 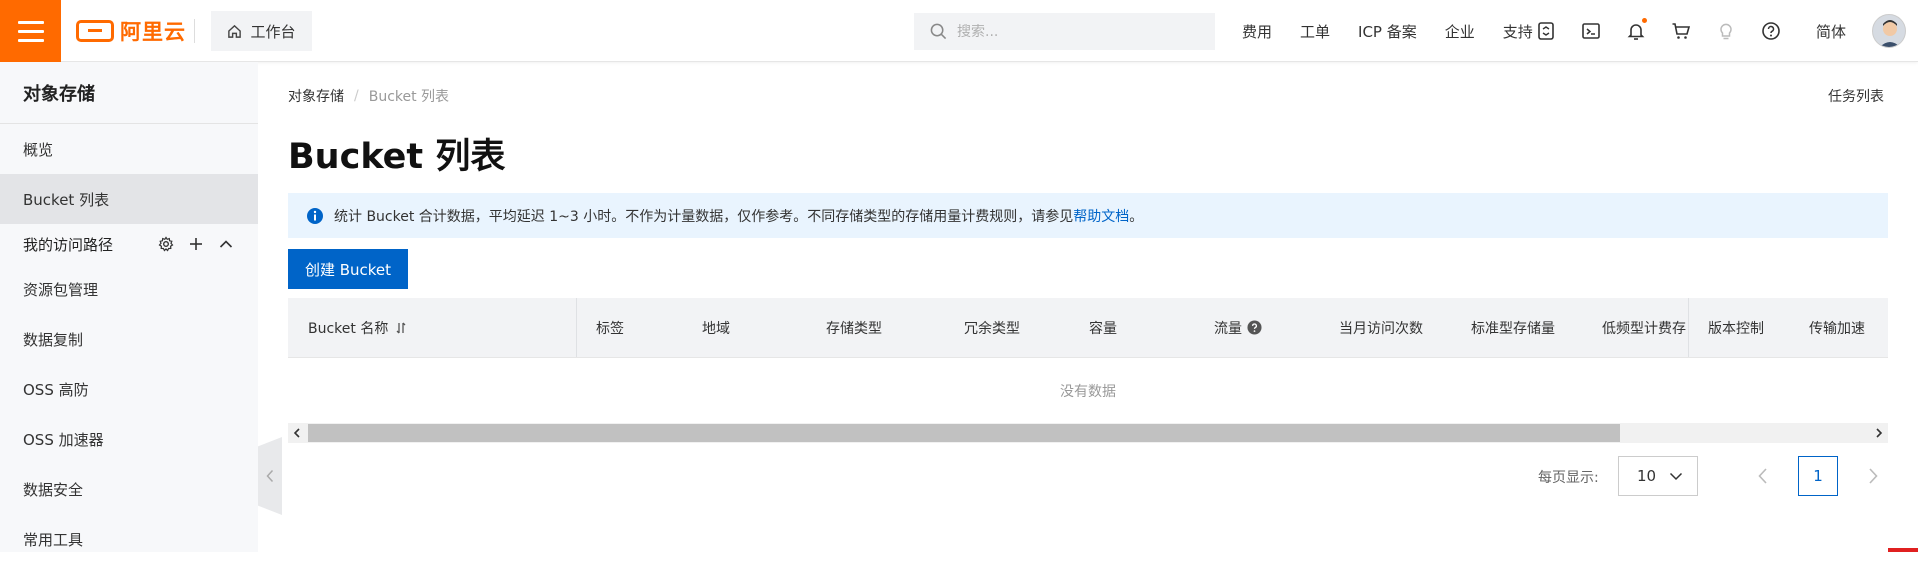 What do you see at coordinates (1315, 31) in the screenshot?
I see `link-tickets: 工单` at bounding box center [1315, 31].